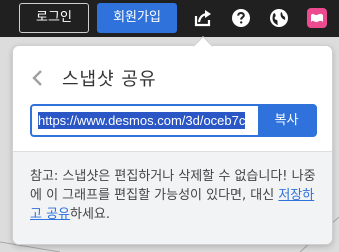 The image size is (339, 252). I want to click on share-url-input: https://www.desmos.com/3d/oceb7c, so click(145, 120).